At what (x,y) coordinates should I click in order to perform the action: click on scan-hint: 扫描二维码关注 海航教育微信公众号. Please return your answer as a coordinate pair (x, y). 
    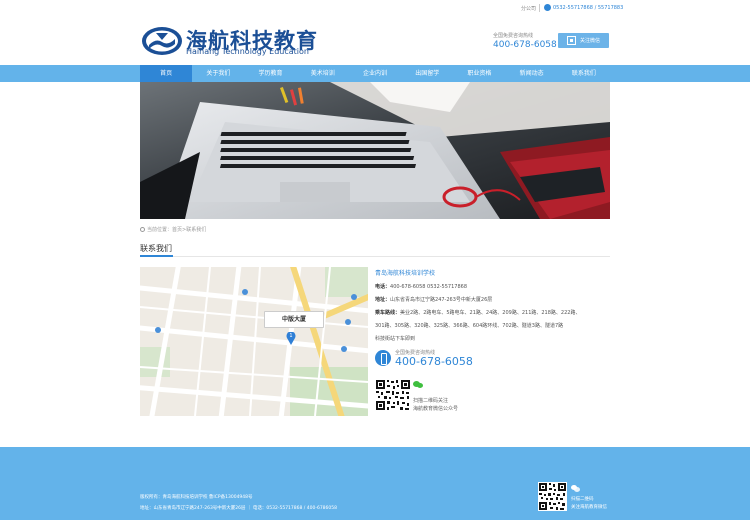
    Looking at the image, I should click on (435, 405).